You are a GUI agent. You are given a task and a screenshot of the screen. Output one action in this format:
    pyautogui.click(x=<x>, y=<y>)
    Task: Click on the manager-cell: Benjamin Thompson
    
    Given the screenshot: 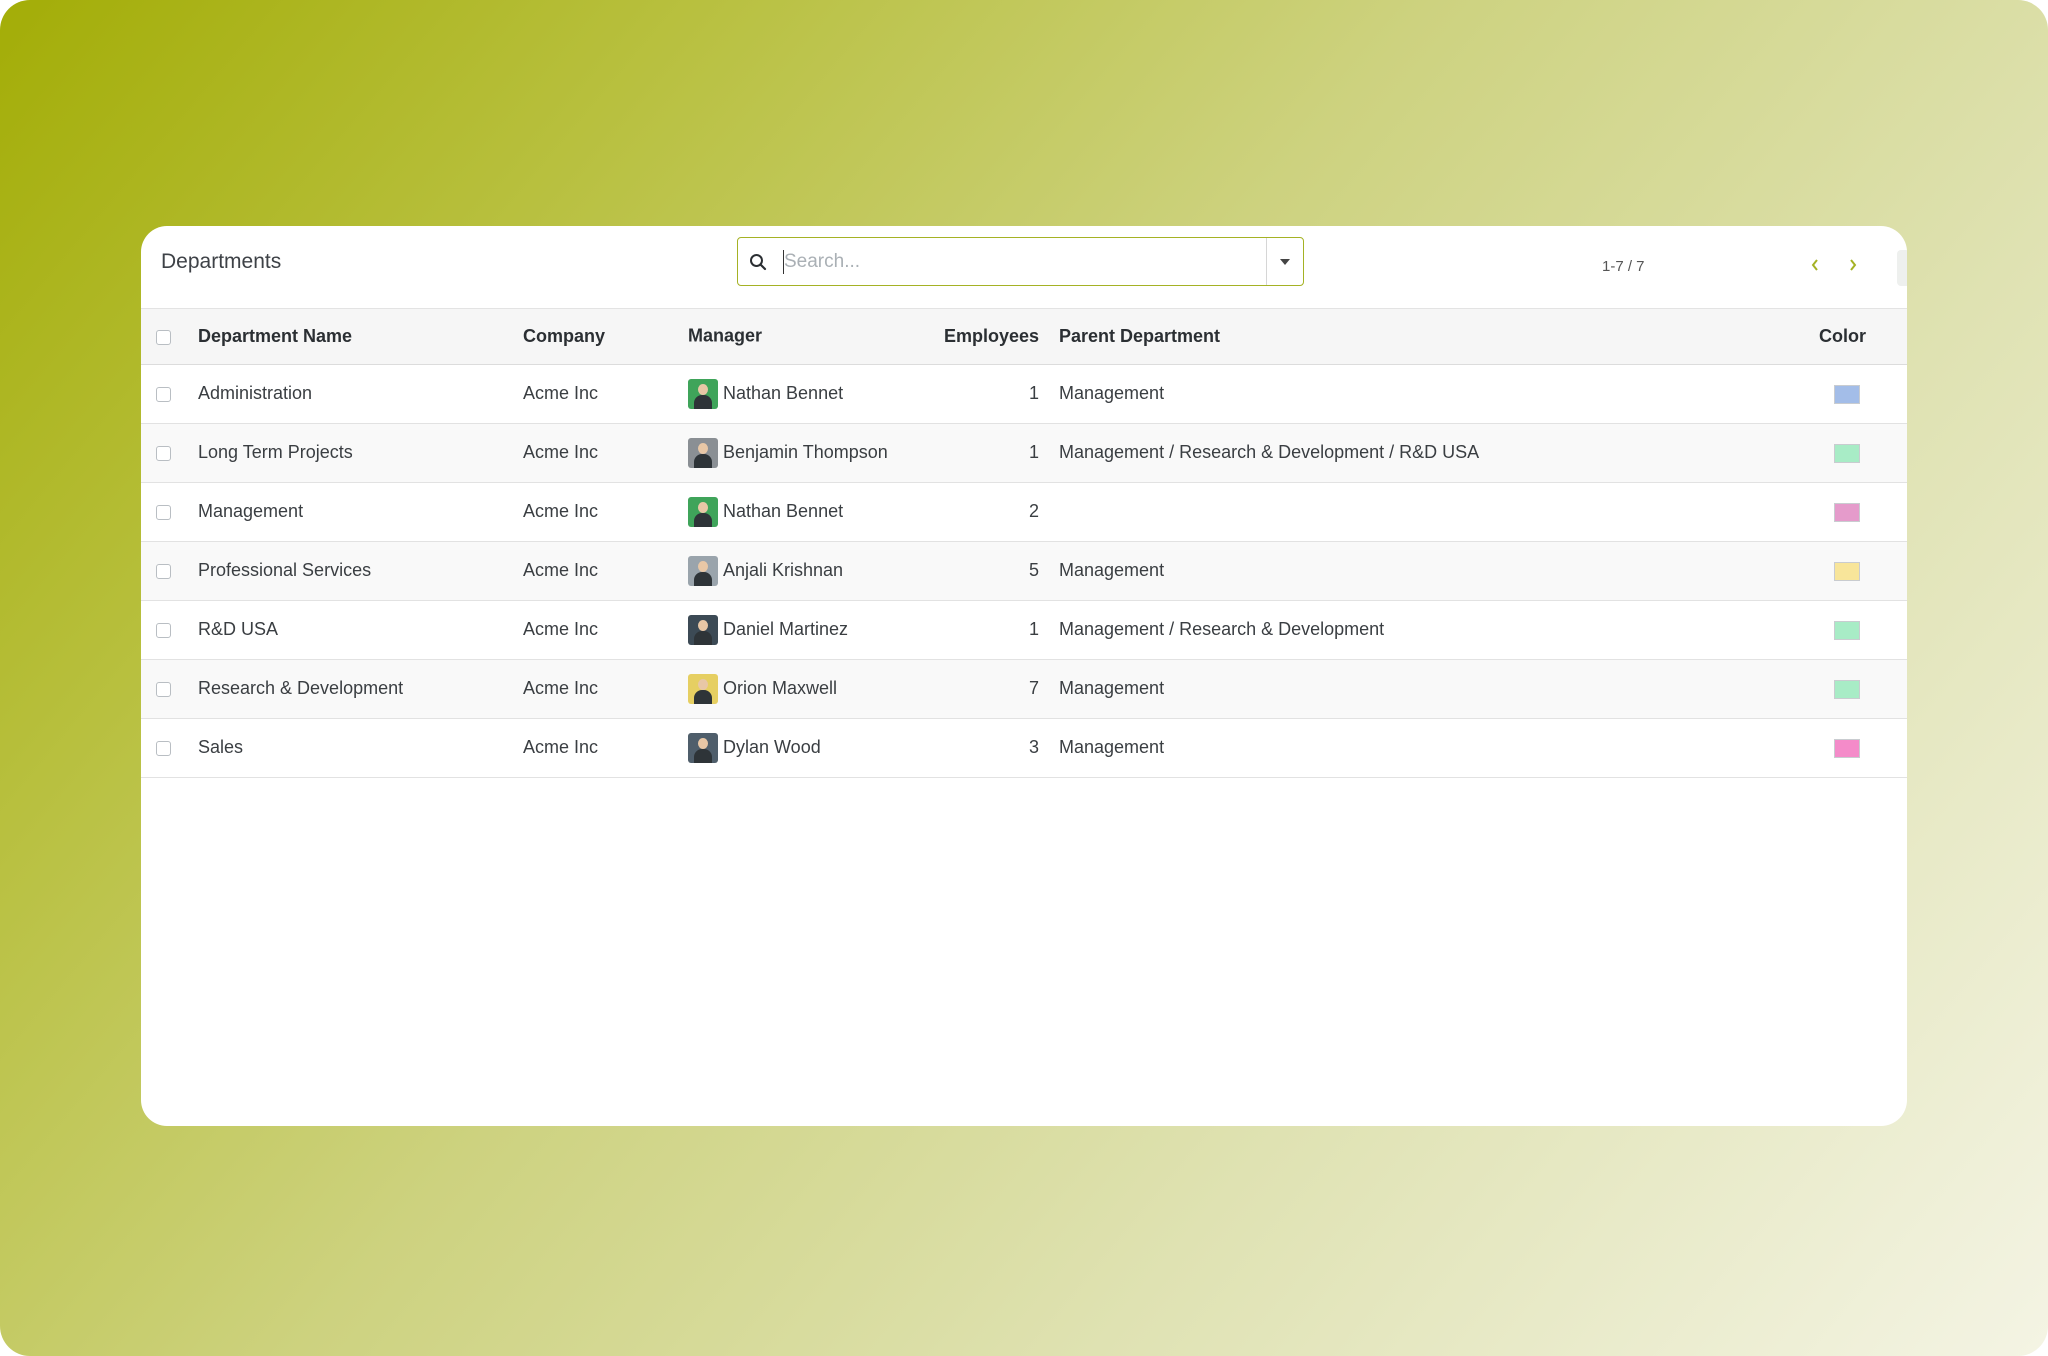 What is the action you would take?
    pyautogui.click(x=788, y=452)
    